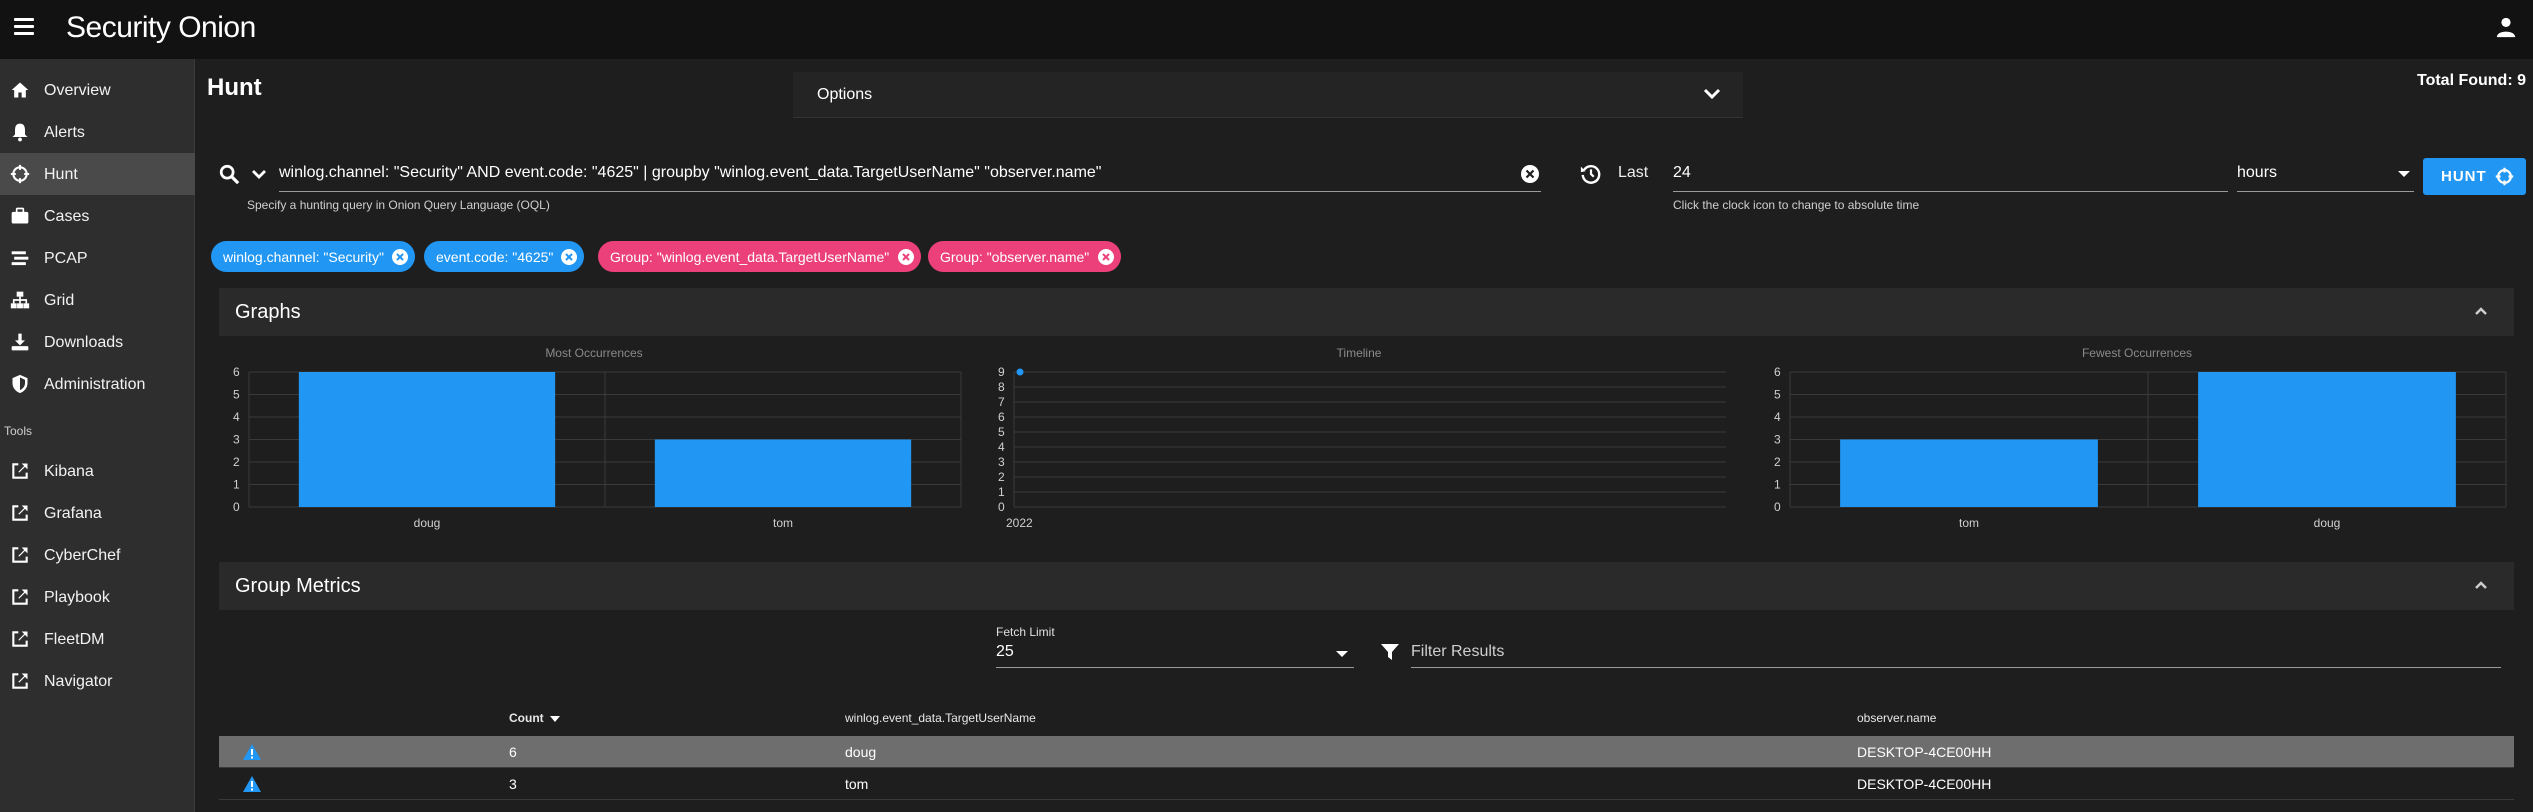 The height and width of the screenshot is (812, 2533). What do you see at coordinates (97, 132) in the screenshot?
I see `sidebar-item-alerts: Alerts` at bounding box center [97, 132].